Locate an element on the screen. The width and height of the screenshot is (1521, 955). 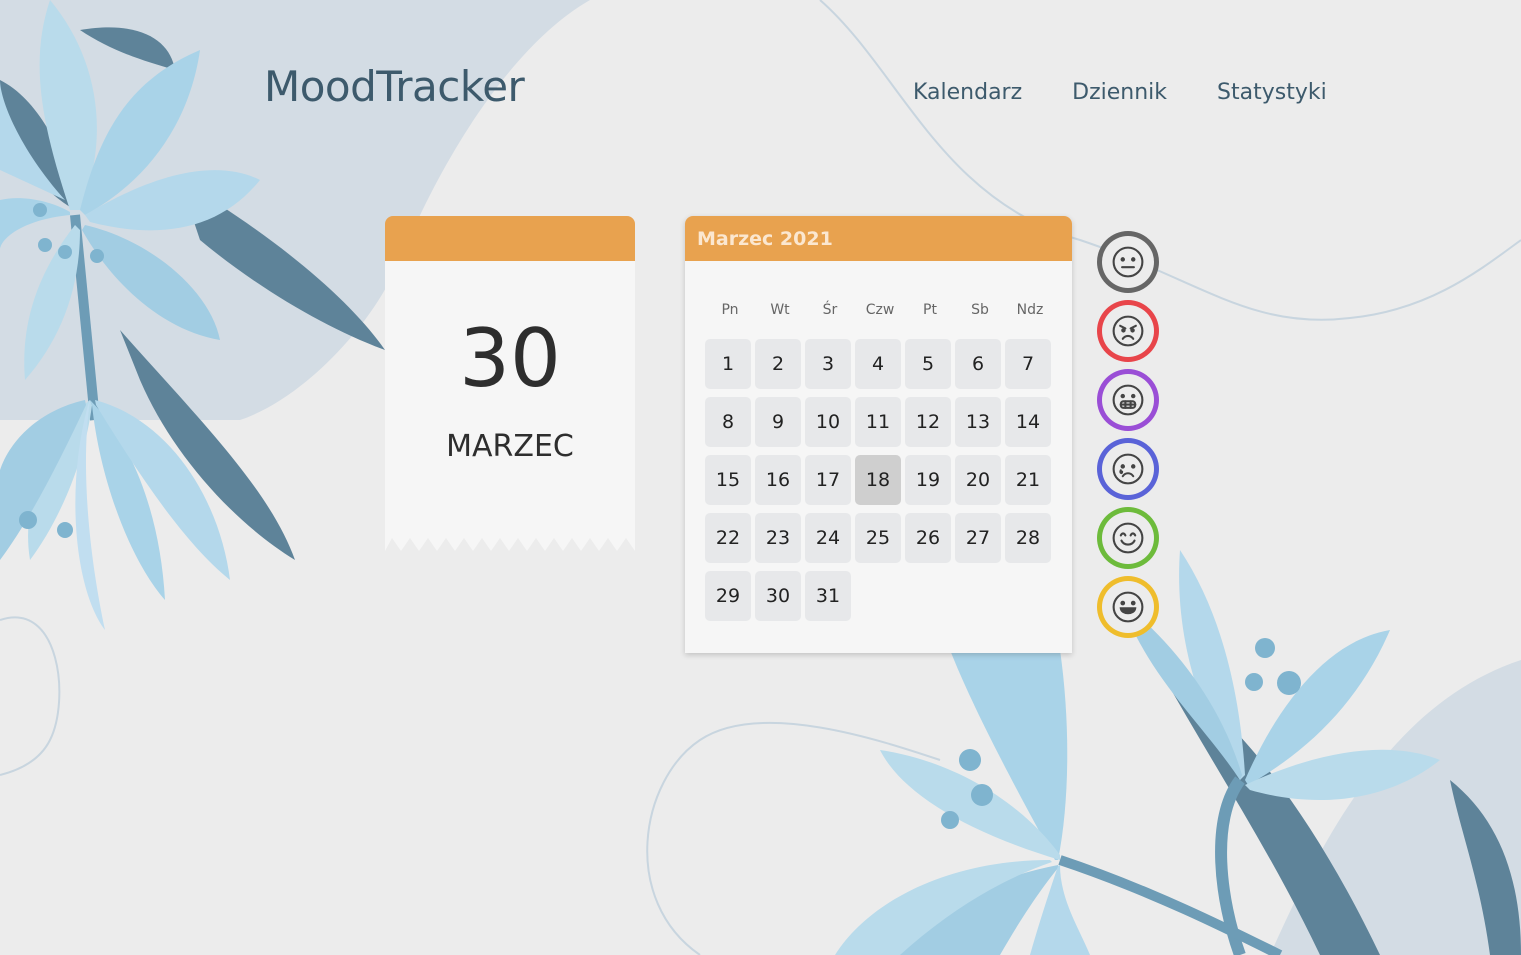
neutral-mood-icon is located at coordinates (1128, 262).